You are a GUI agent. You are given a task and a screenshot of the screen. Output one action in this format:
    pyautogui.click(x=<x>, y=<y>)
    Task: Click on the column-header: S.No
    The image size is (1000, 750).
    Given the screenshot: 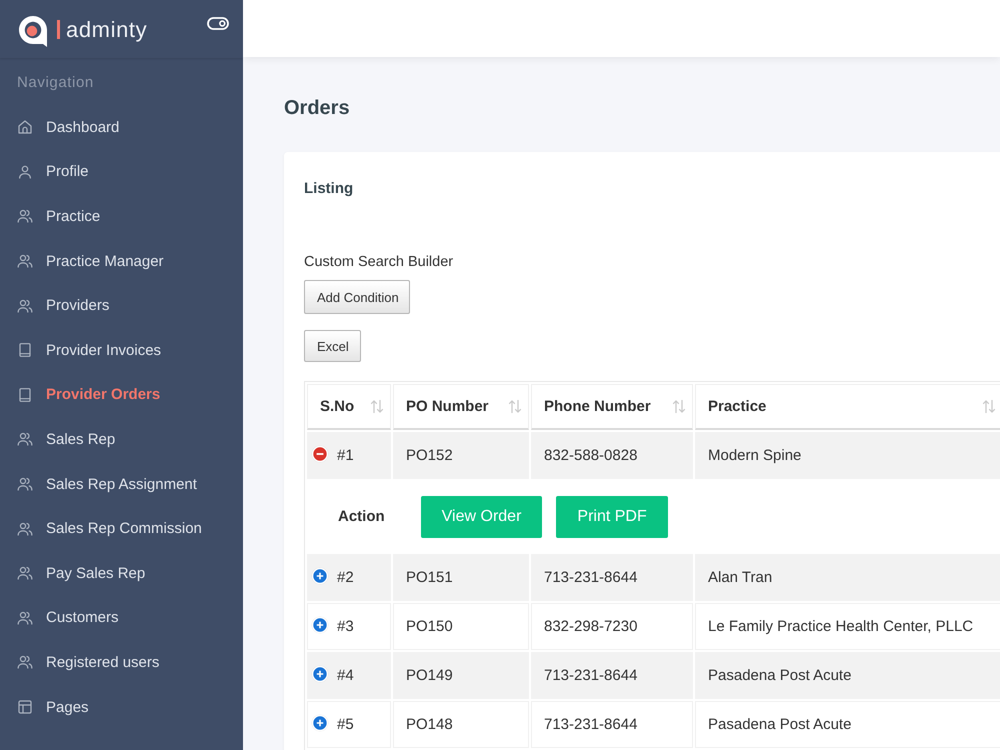 What is the action you would take?
    pyautogui.click(x=349, y=407)
    